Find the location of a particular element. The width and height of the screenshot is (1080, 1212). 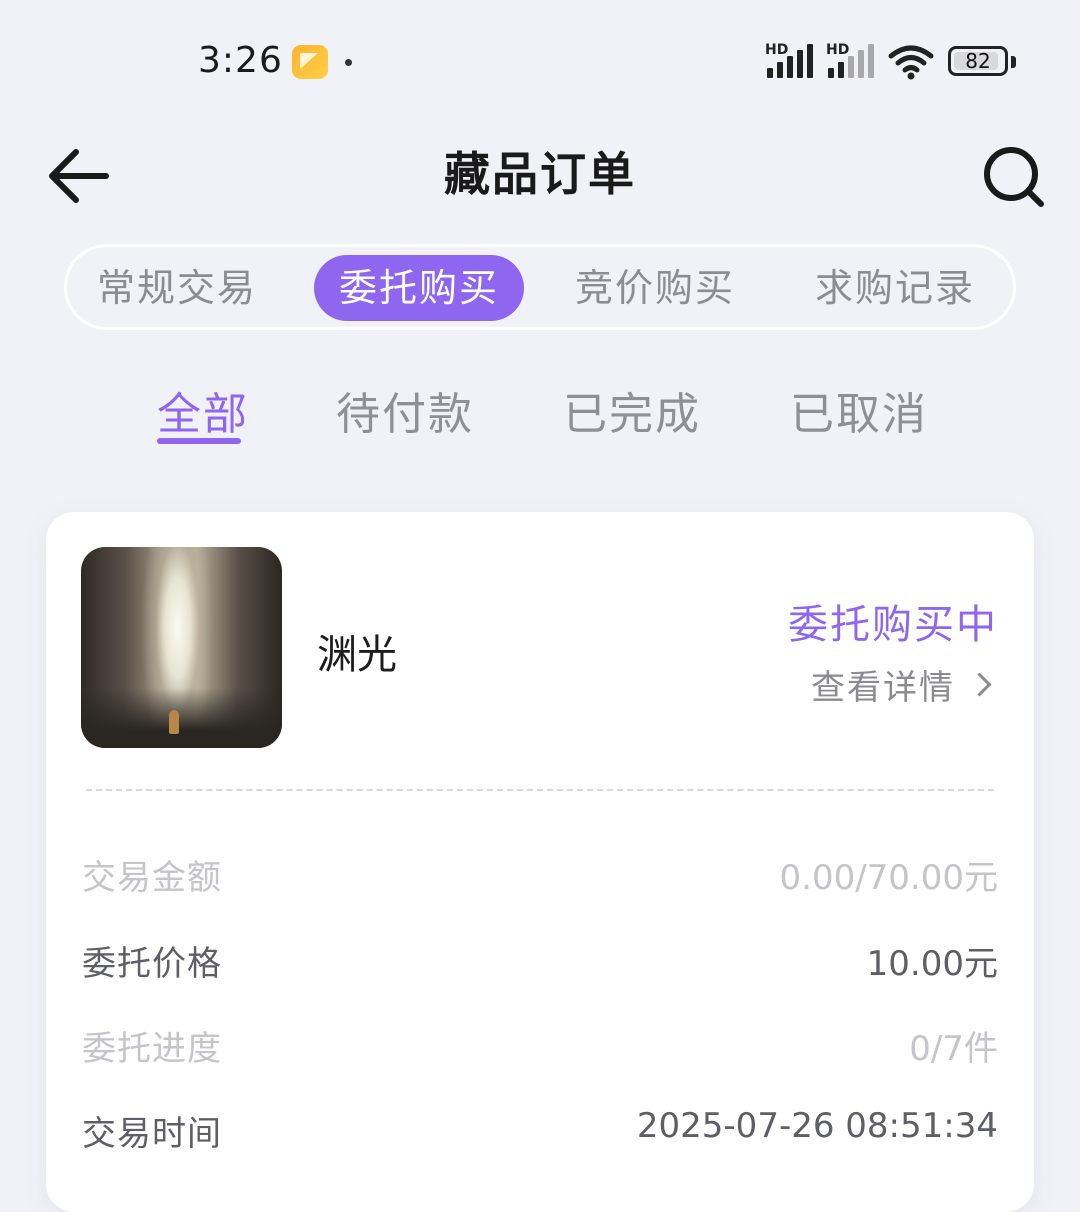

tab-regular-trade: 常规交易 is located at coordinates (177, 288).